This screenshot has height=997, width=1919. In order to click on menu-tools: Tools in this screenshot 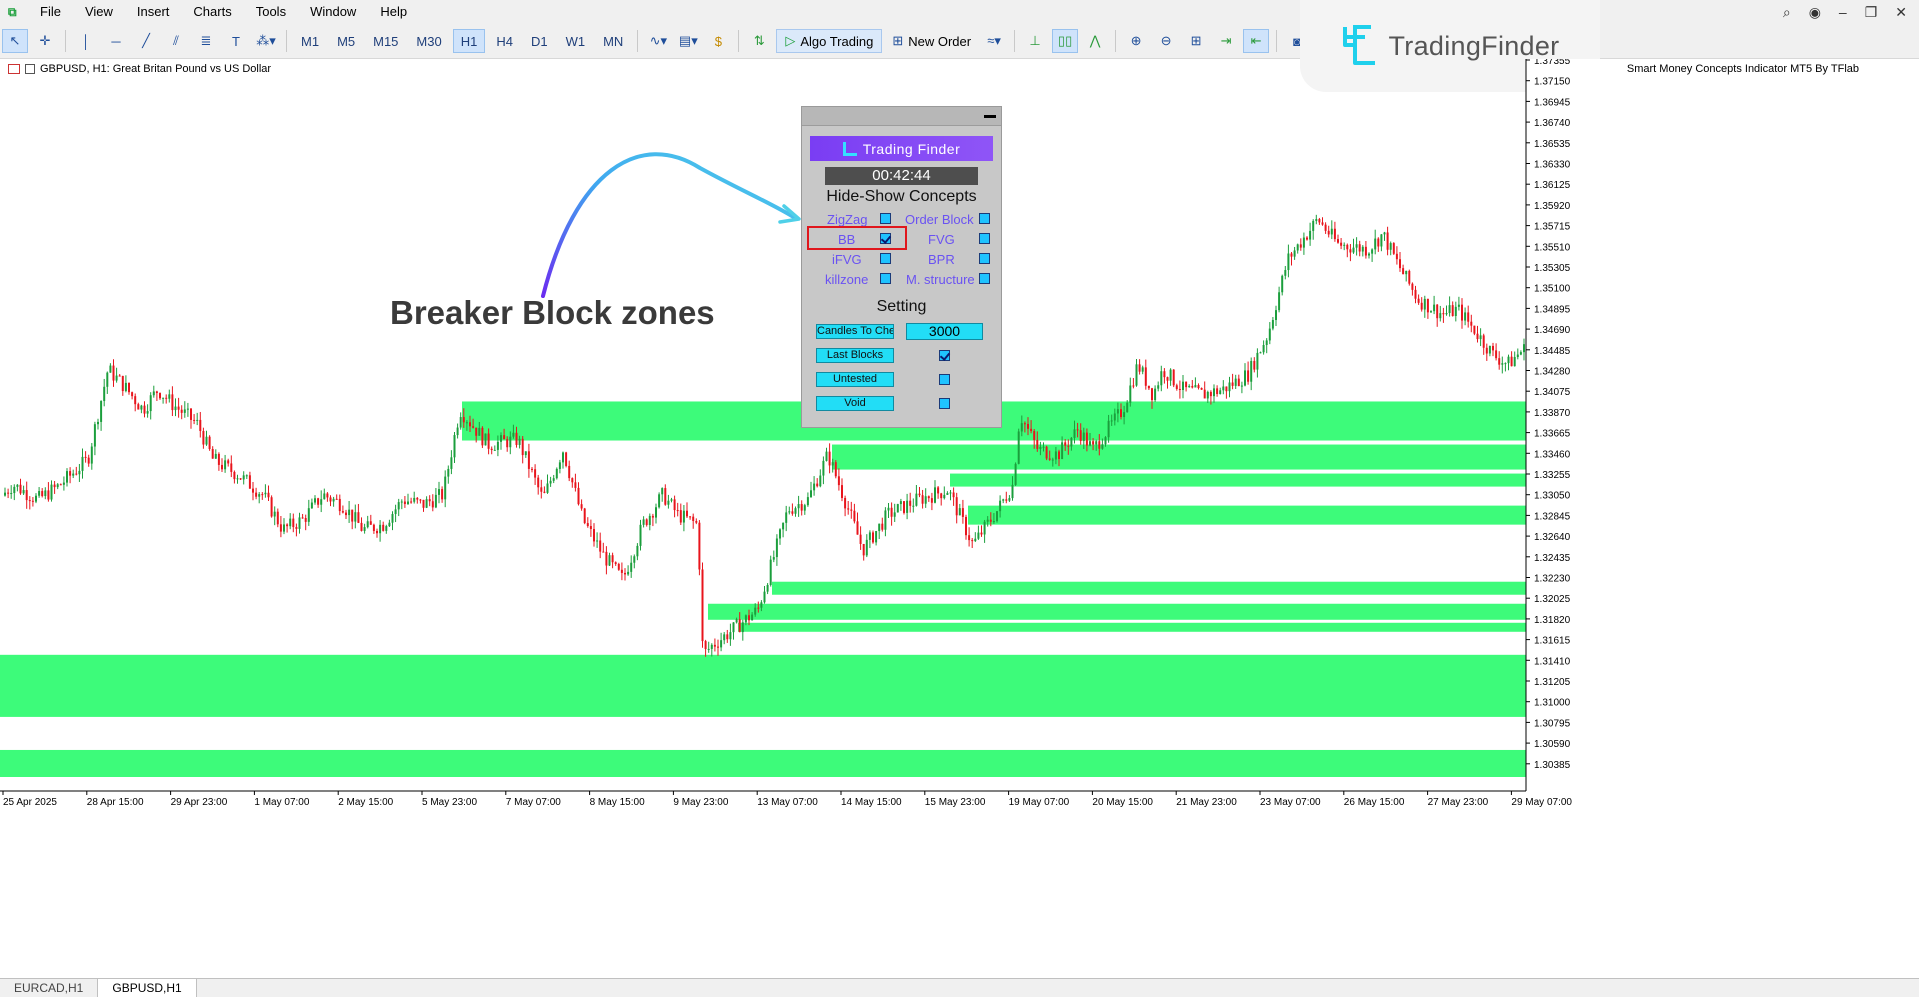, I will do `click(273, 12)`.